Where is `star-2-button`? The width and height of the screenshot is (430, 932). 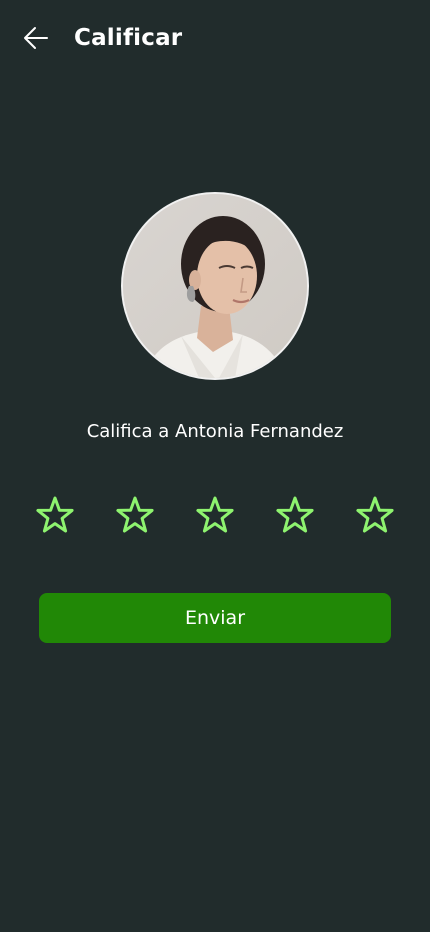
star-2-button is located at coordinates (135, 516).